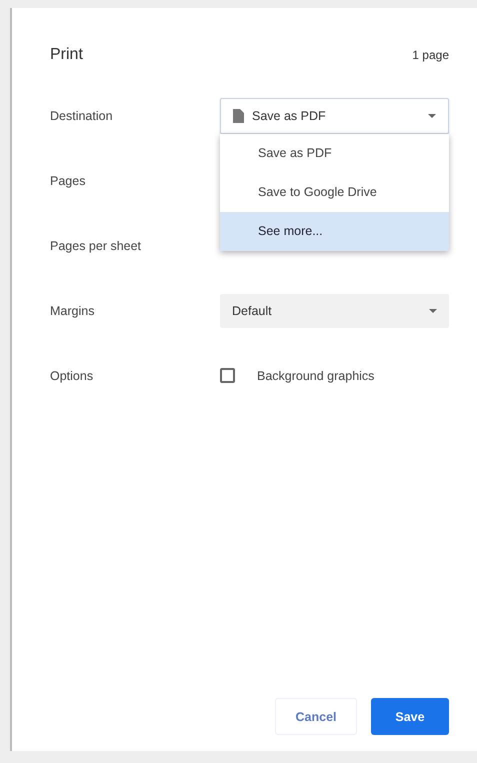 This screenshot has height=763, width=477. Describe the element at coordinates (430, 55) in the screenshot. I see `page-count: 1 page` at that location.